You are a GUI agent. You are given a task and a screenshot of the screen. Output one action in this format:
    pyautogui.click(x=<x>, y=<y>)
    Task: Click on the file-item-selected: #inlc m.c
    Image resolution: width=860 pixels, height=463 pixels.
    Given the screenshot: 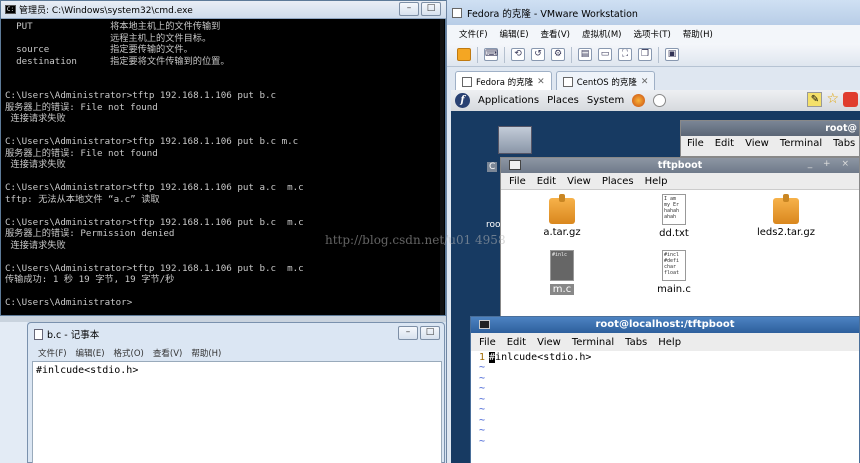 What is the action you would take?
    pyautogui.click(x=562, y=272)
    